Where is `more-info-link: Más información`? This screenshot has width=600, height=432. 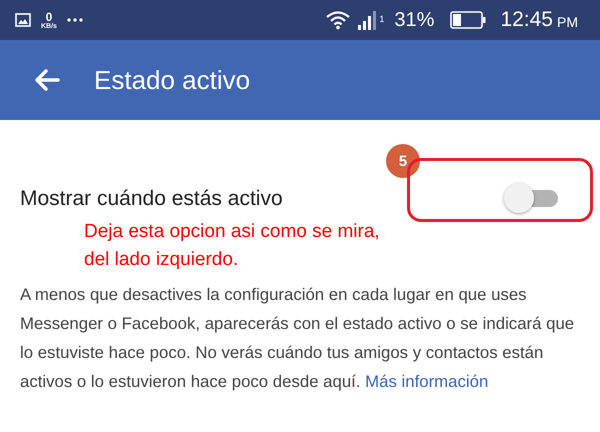
more-info-link: Más información is located at coordinates (426, 381).